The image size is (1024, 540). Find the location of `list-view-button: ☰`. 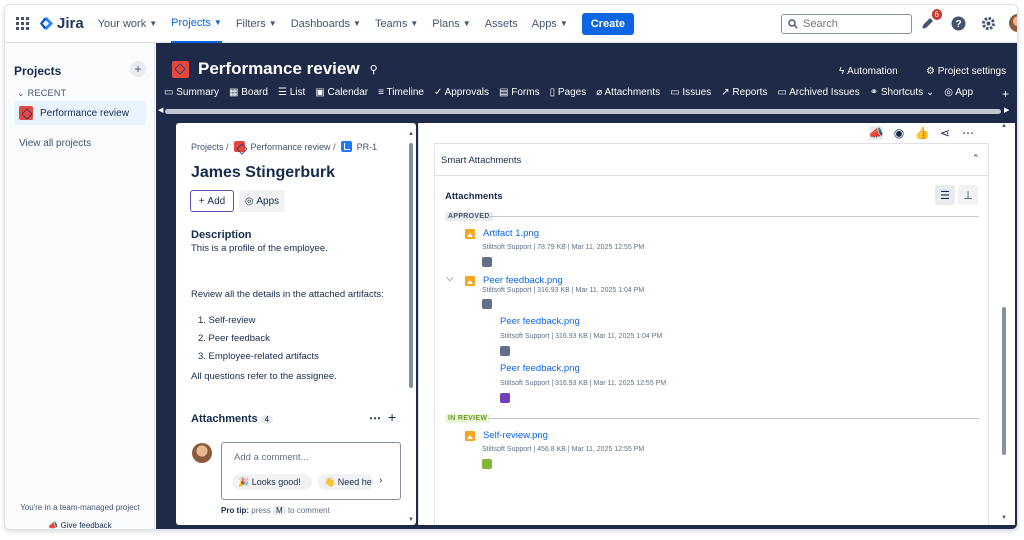

list-view-button: ☰ is located at coordinates (945, 195).